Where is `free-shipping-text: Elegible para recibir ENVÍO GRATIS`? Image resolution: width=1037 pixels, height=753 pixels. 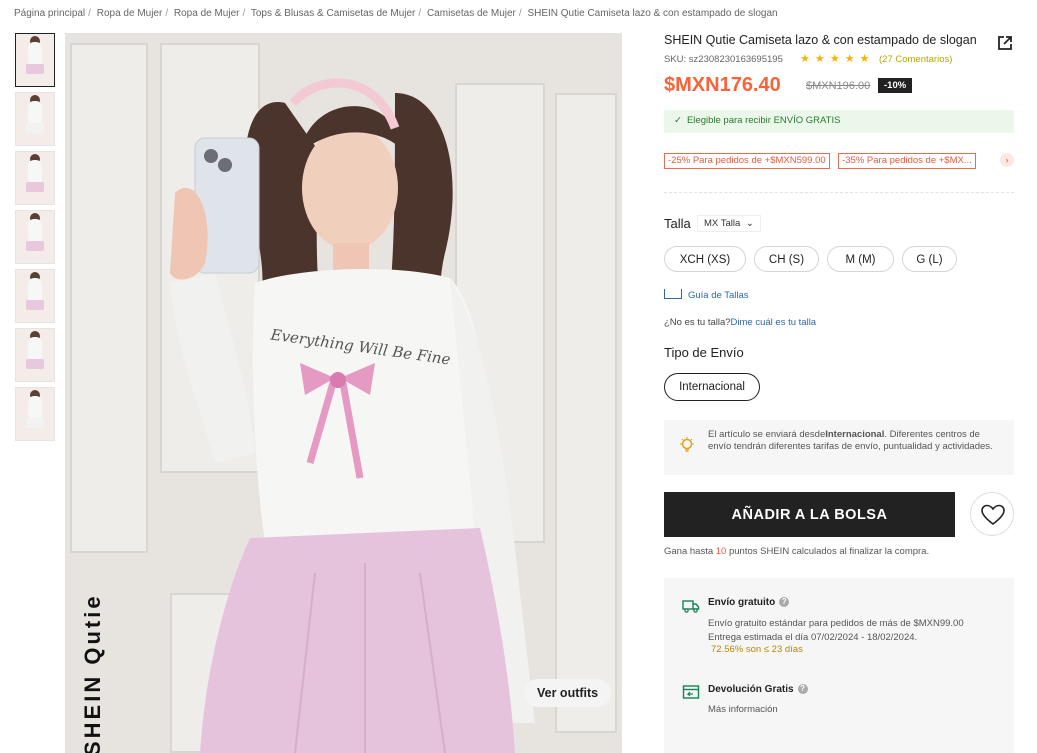 free-shipping-text: Elegible para recibir ENVÍO GRATIS is located at coordinates (763, 120).